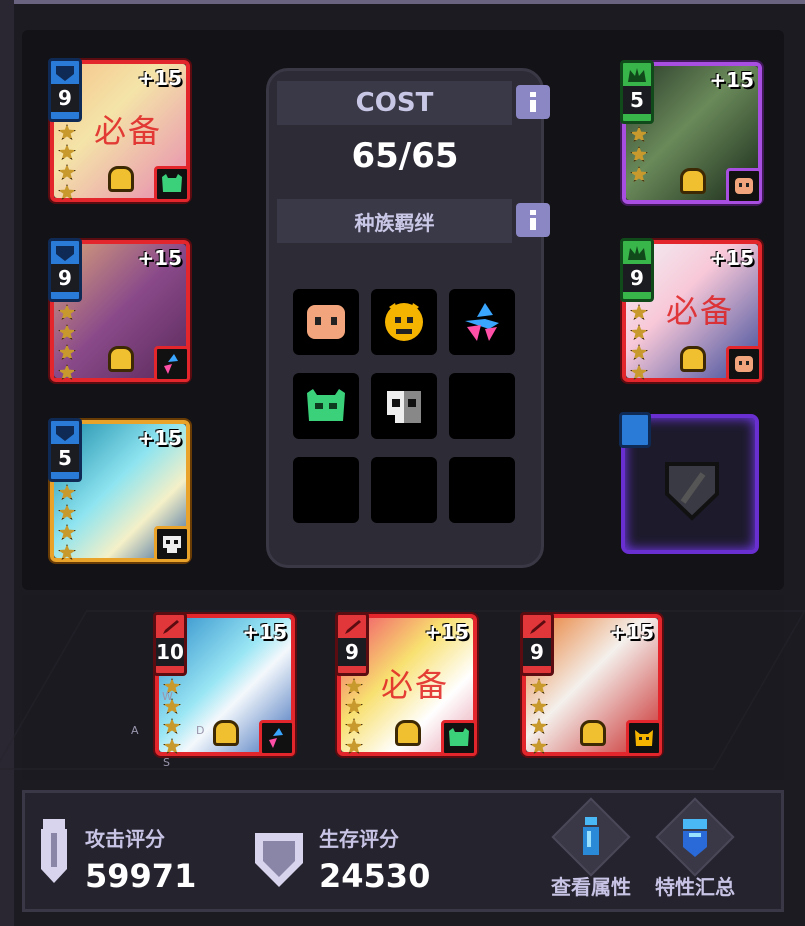 The image size is (805, 926). Describe the element at coordinates (637, 253) in the screenshot. I see `crown-class-icon` at that location.